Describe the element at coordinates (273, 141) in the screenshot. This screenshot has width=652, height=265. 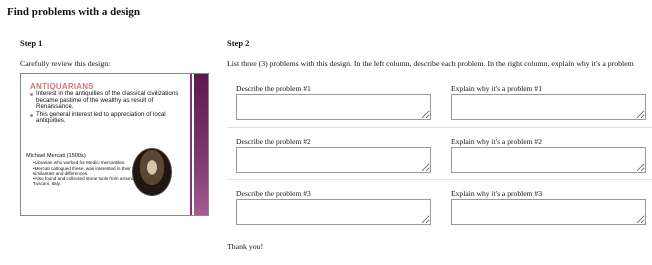
I see `describe-problem-2-label: Describe the problem #2` at that location.